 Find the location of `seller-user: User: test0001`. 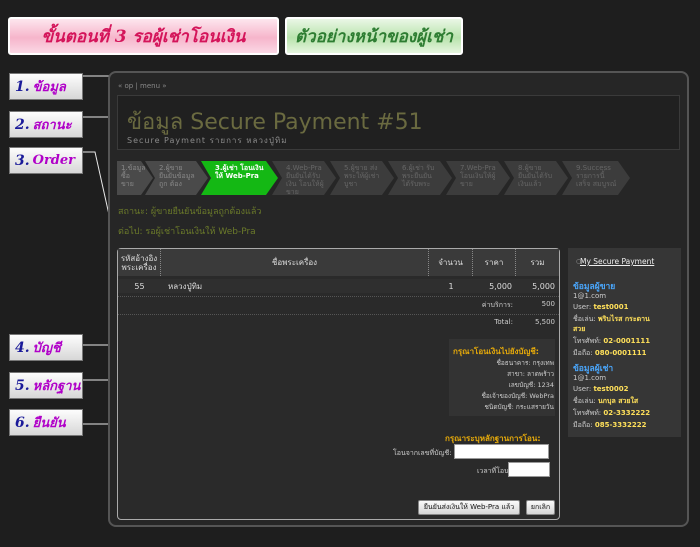

seller-user: User: test0001 is located at coordinates (601, 307).